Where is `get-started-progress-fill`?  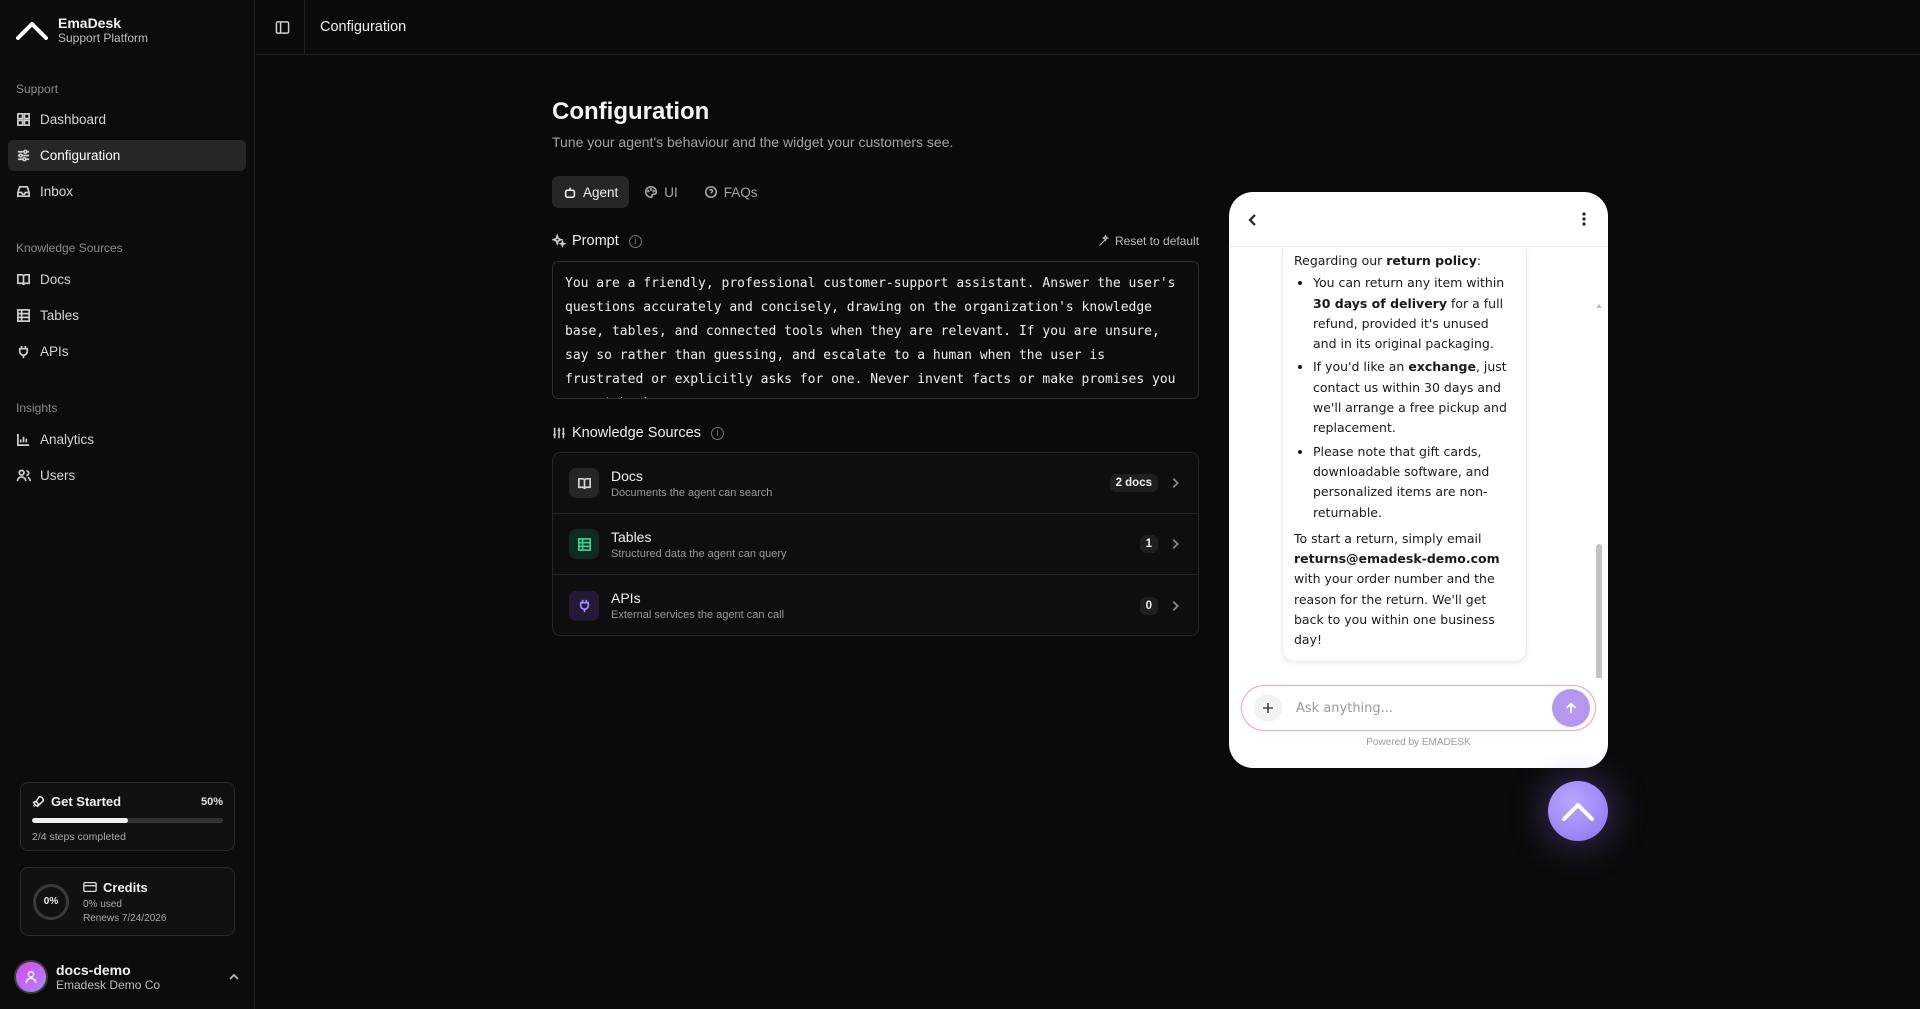 get-started-progress-fill is located at coordinates (80, 820).